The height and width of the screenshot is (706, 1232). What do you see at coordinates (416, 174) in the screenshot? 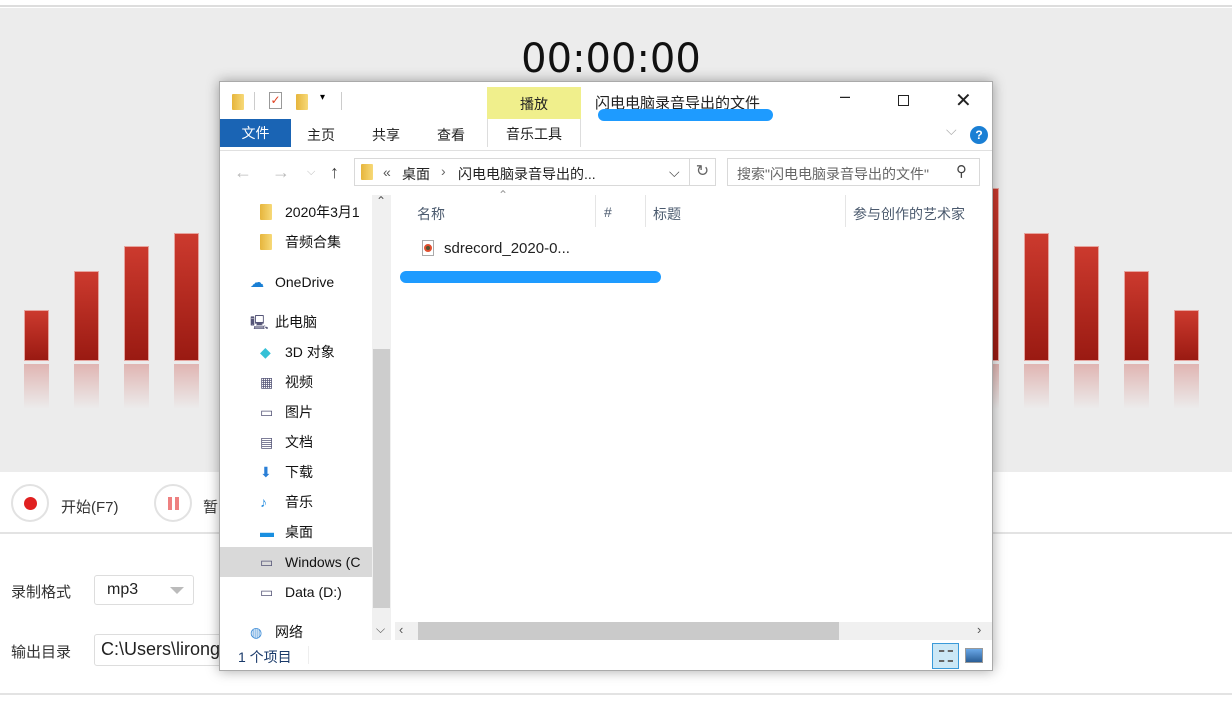
I see `breadcrumb-desktop: 桌面` at bounding box center [416, 174].